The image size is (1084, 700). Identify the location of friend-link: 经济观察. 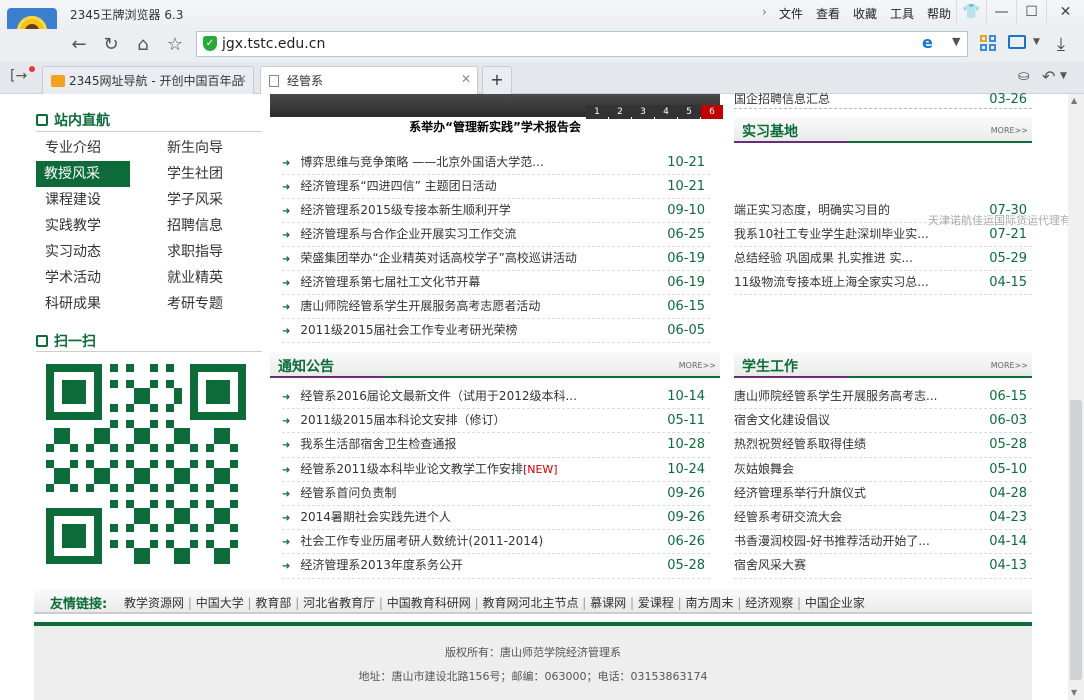
(769, 603).